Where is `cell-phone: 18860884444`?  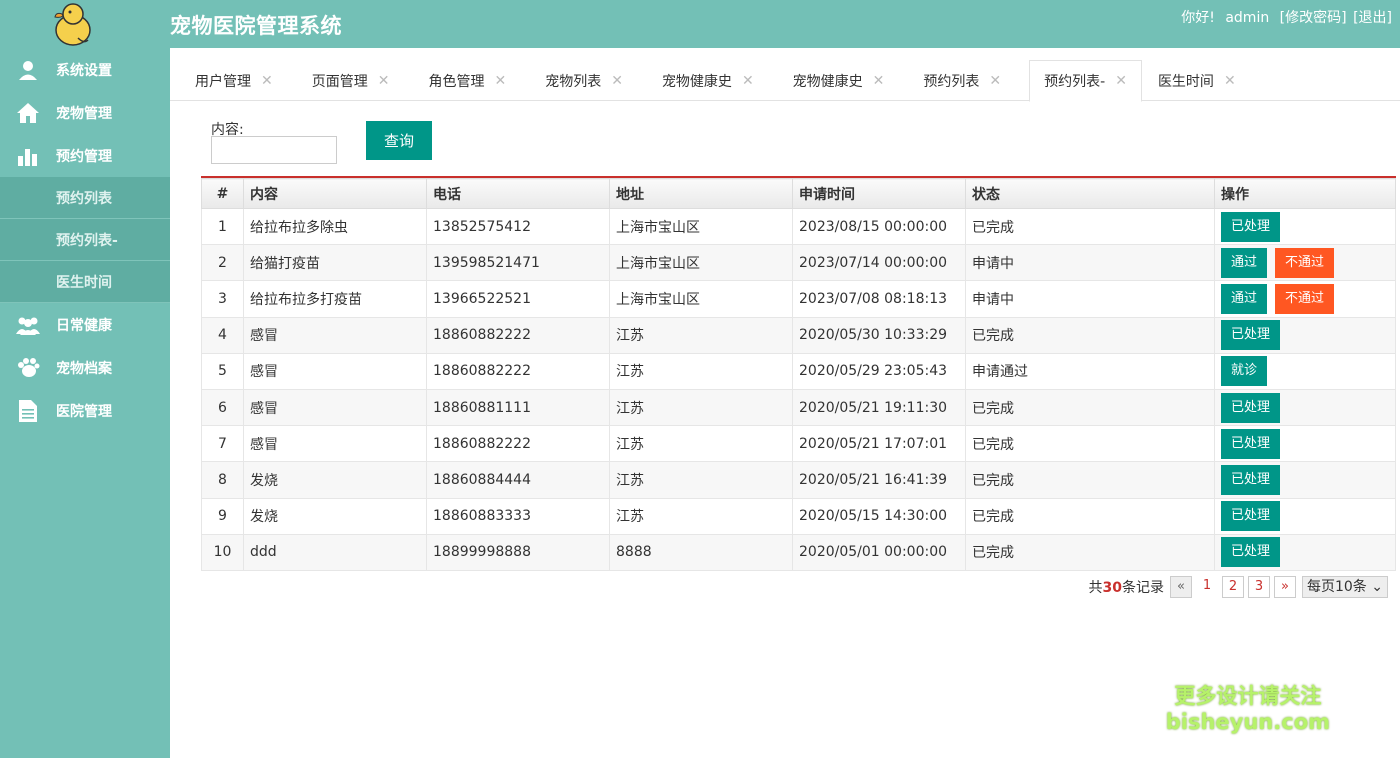
cell-phone: 18860884444 is located at coordinates (518, 480).